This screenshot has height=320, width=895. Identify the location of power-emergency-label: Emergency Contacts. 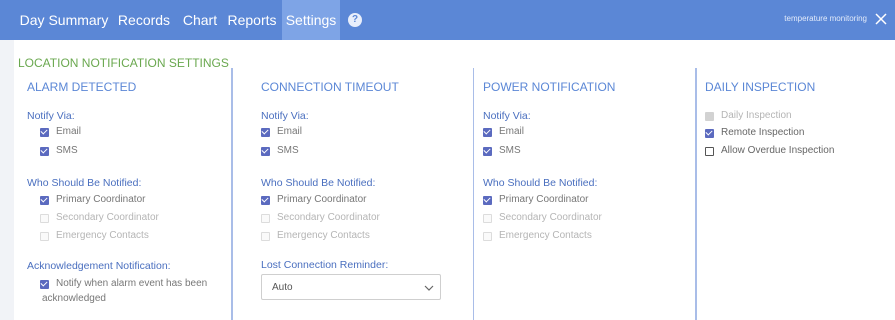
(545, 235).